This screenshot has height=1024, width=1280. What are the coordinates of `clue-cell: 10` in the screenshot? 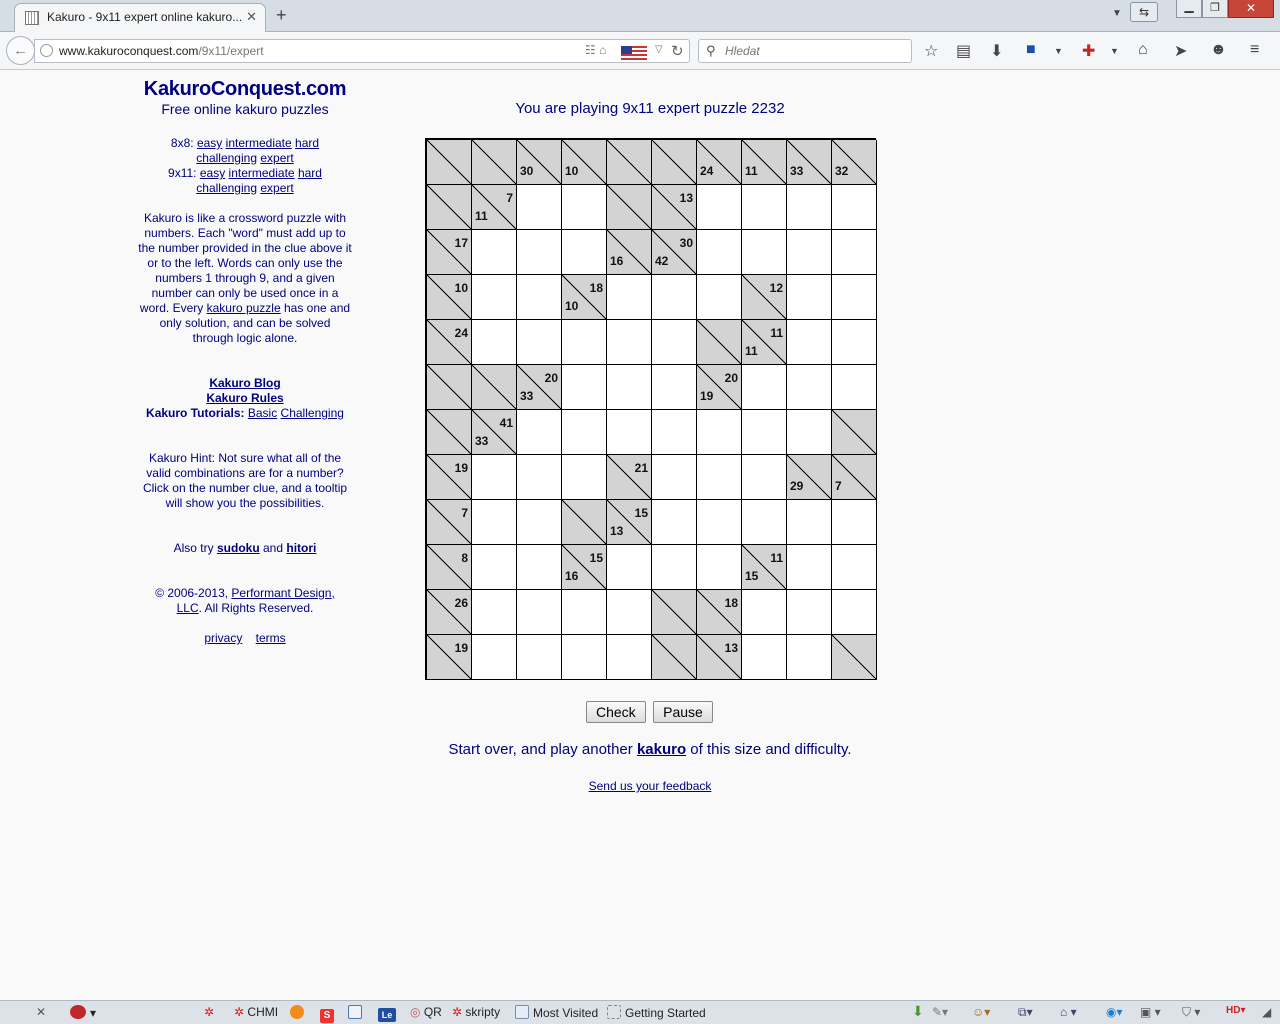 It's located at (449, 297).